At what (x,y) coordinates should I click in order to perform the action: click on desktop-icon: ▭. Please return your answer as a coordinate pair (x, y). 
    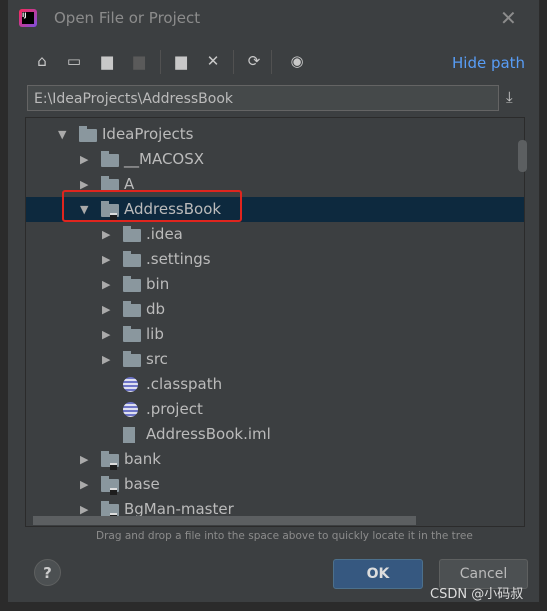
    Looking at the image, I should click on (74, 61).